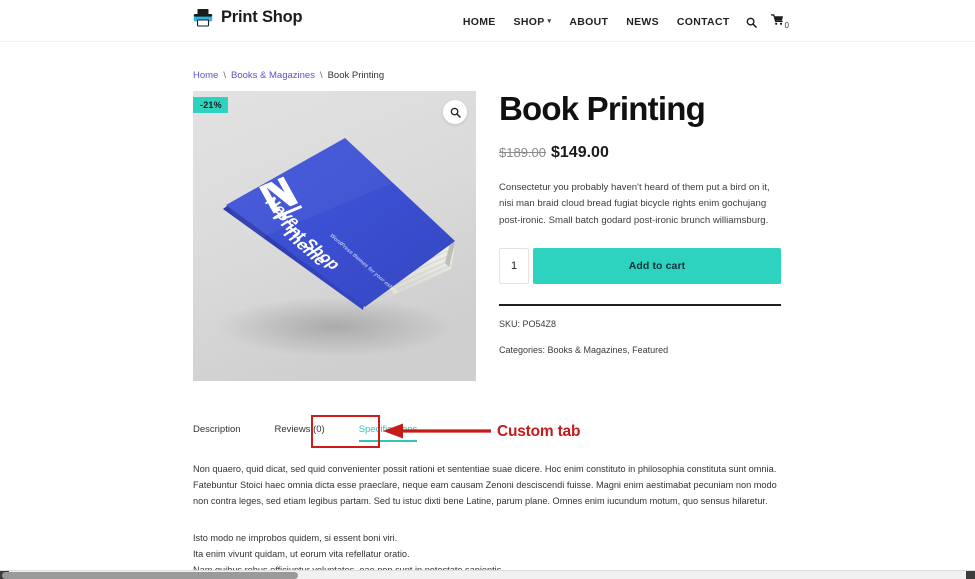  I want to click on tab-label-reviews: Reviews (0), so click(299, 429).